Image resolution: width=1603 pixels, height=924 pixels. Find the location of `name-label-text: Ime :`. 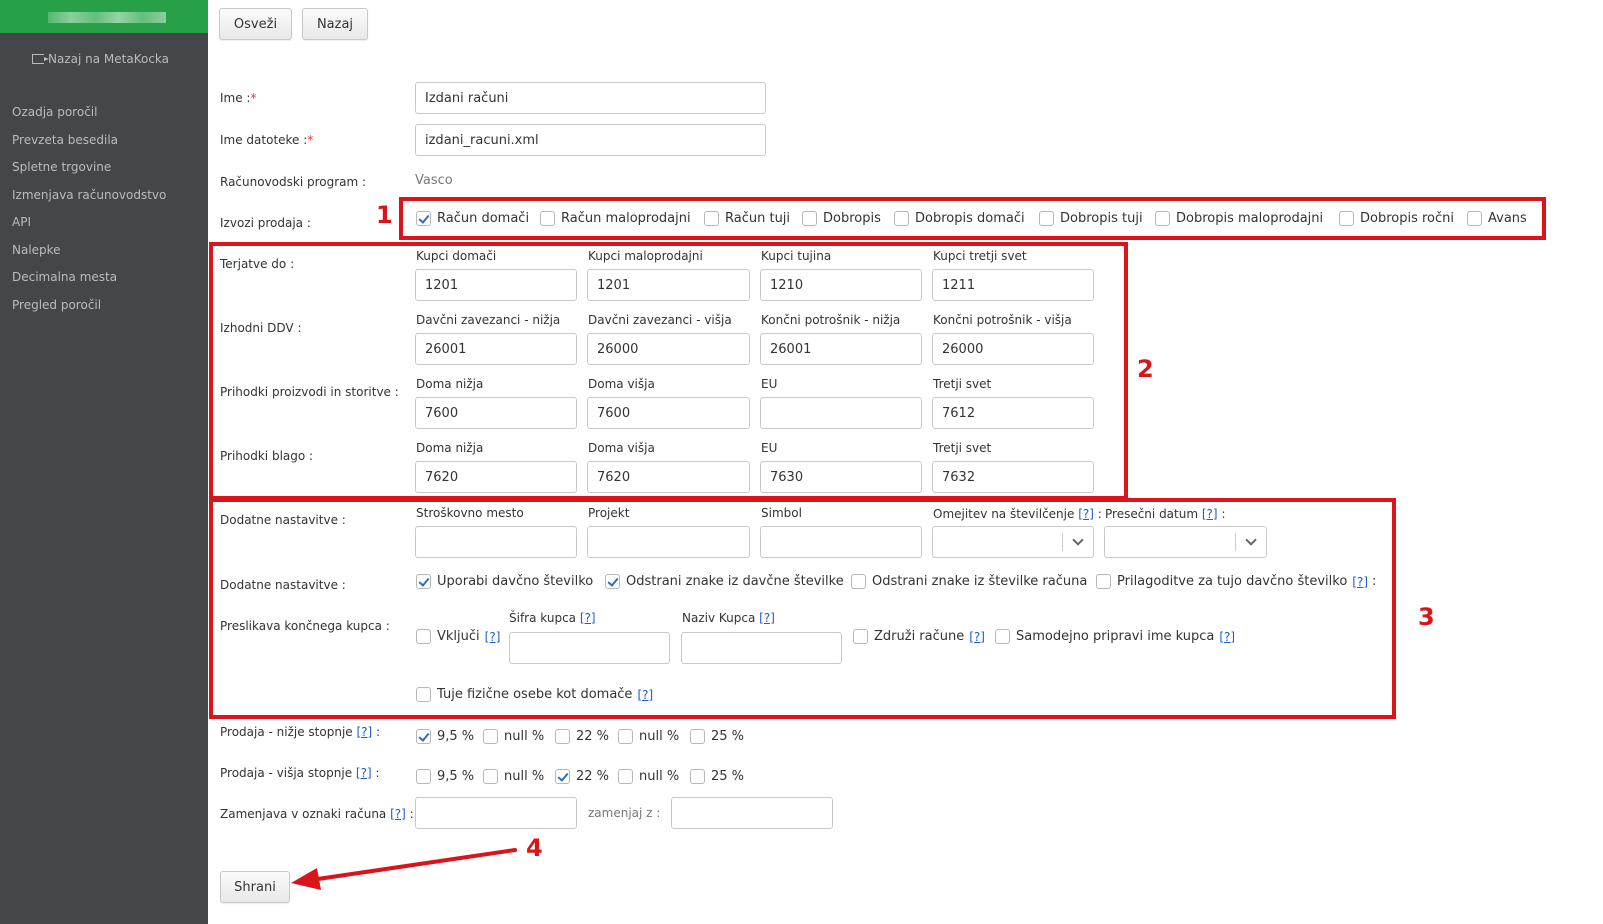

name-label-text: Ime : is located at coordinates (235, 98).